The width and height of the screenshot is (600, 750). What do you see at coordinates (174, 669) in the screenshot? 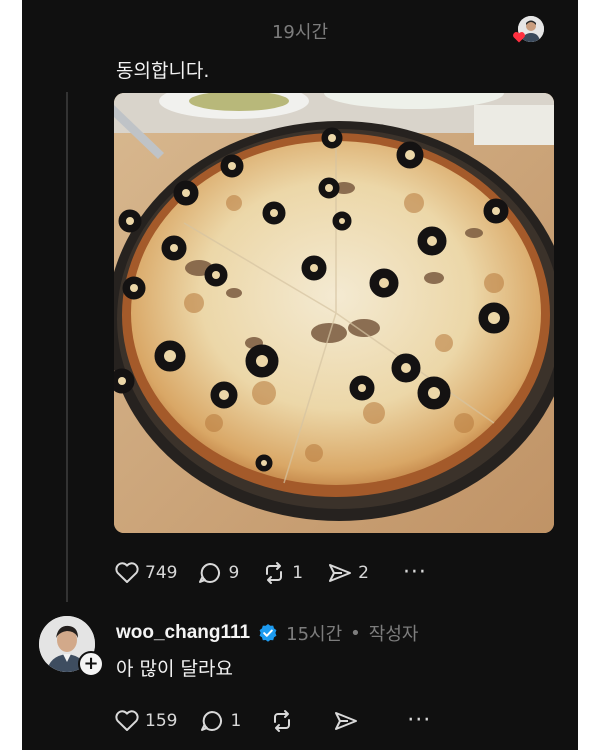
I see `reply-text: 아 많이 달라요` at bounding box center [174, 669].